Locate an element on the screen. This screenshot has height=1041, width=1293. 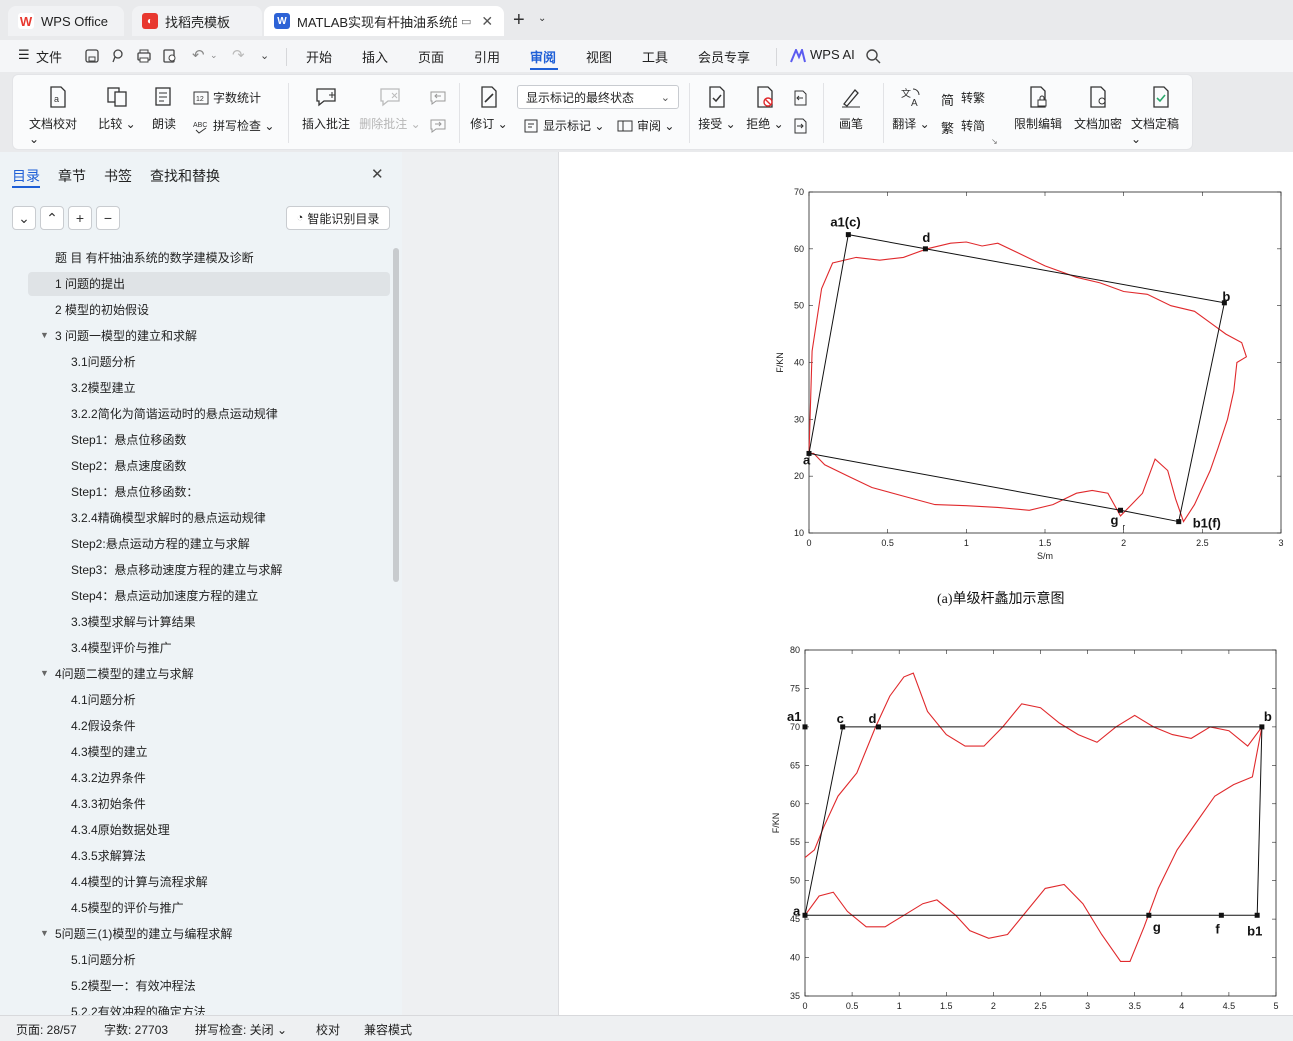
insert-comment-button: 插入批注 is located at coordinates (326, 103).